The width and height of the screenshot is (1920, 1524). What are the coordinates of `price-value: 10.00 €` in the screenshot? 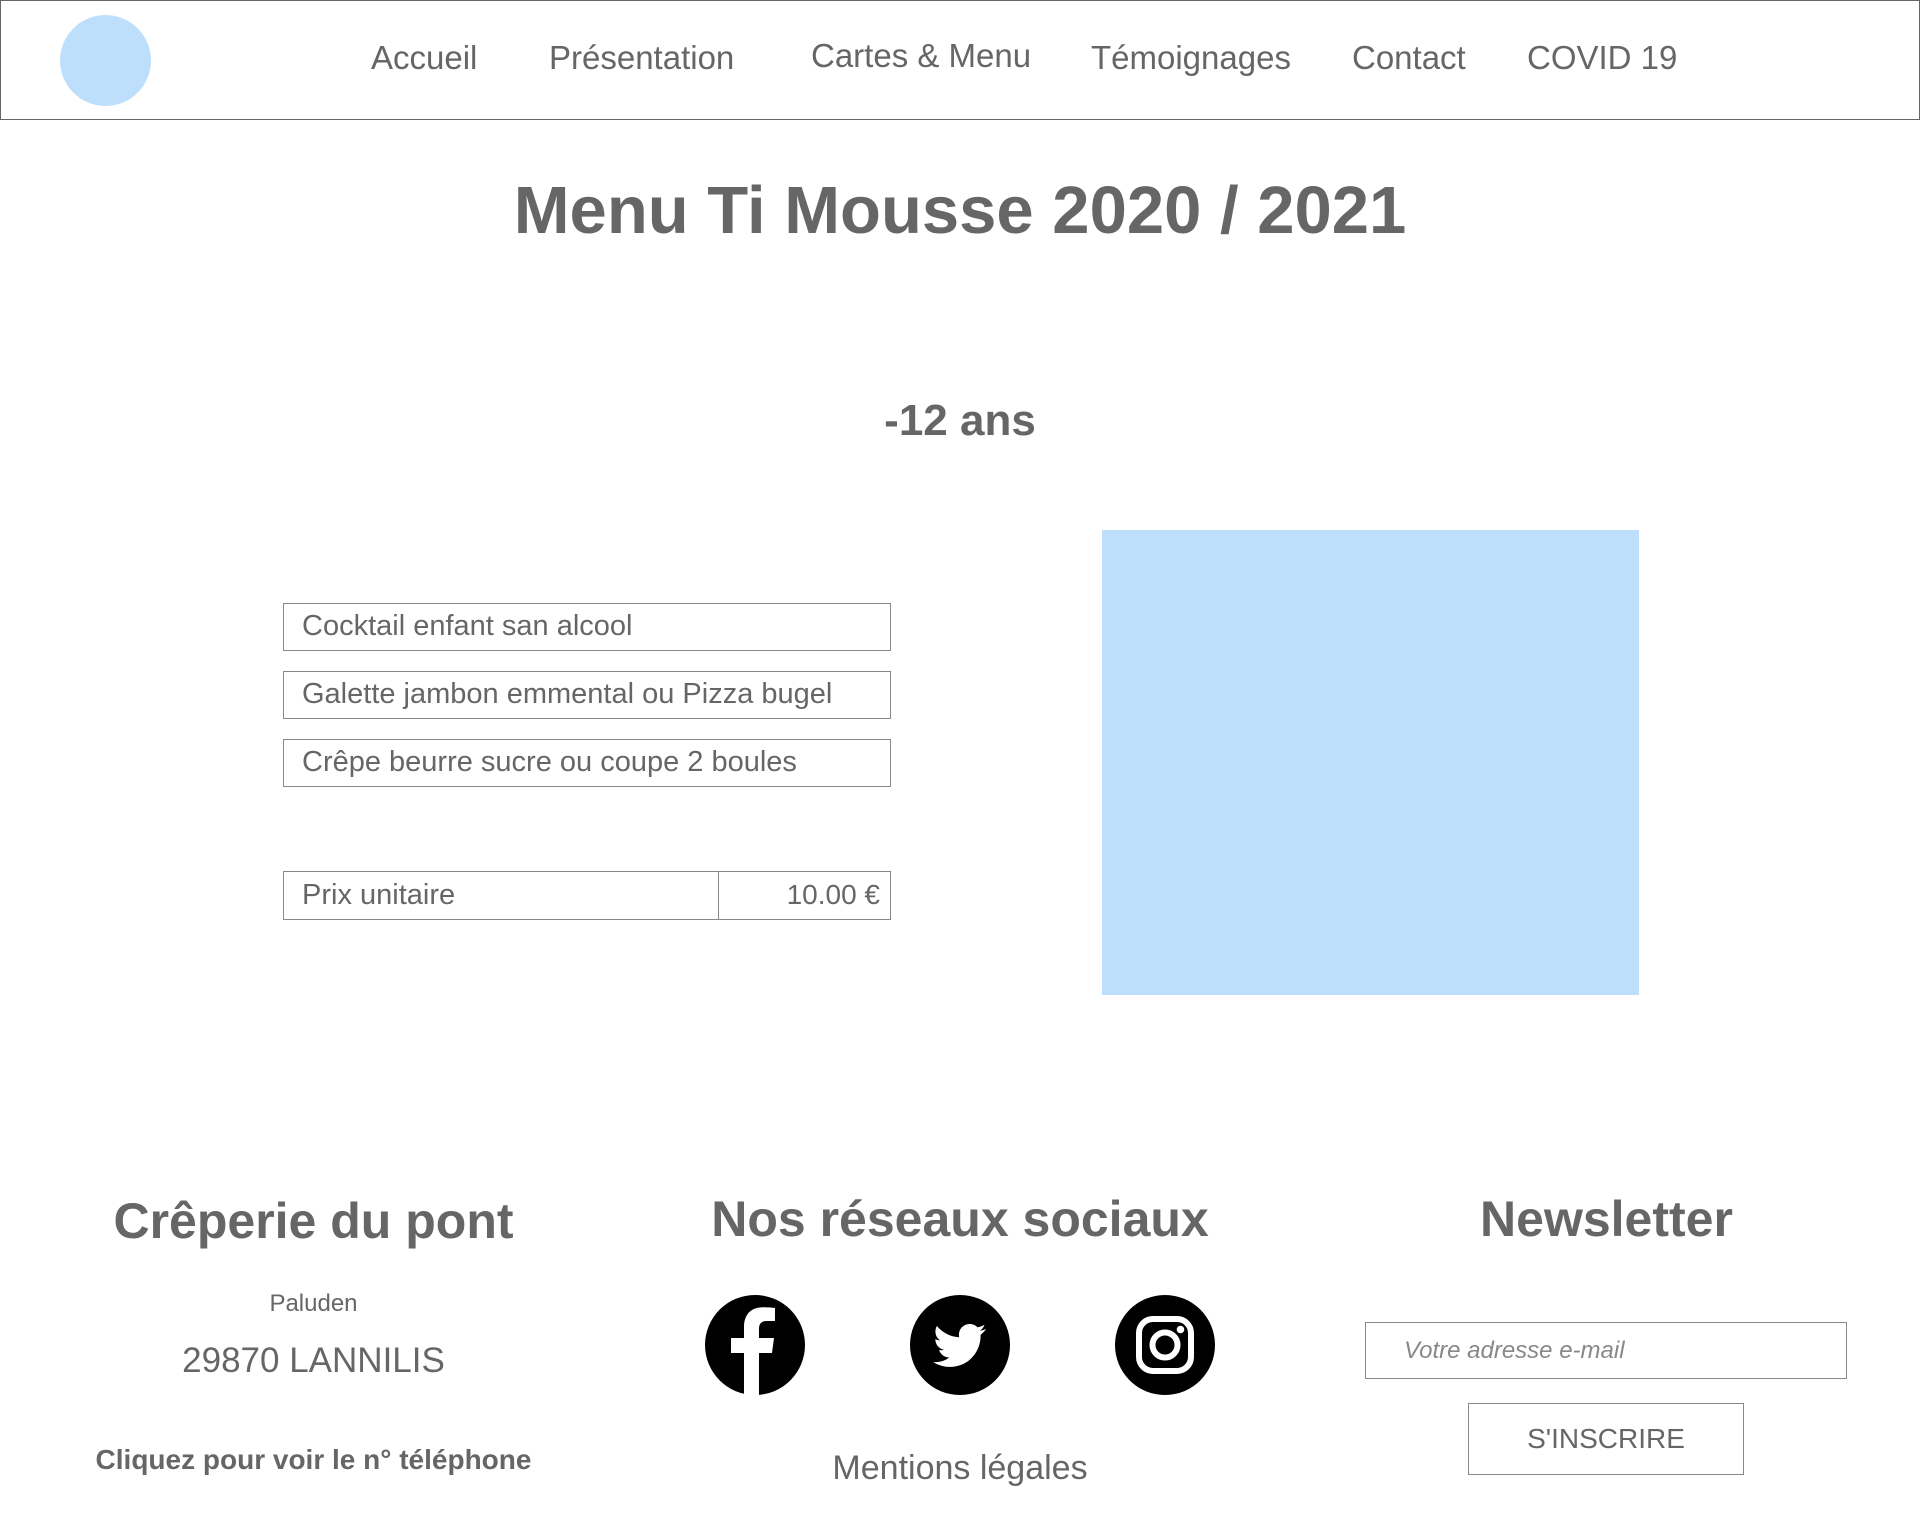 It's located at (833, 894).